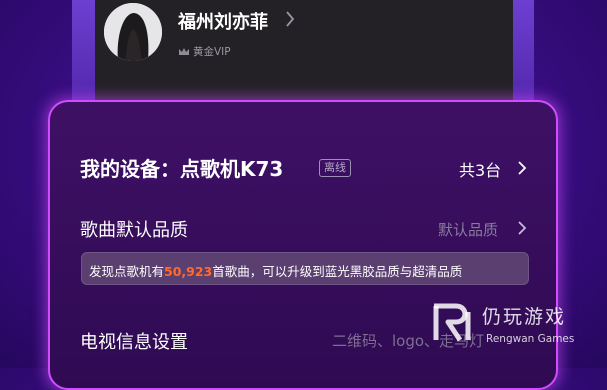 The height and width of the screenshot is (390, 607). Describe the element at coordinates (530, 339) in the screenshot. I see `watermark-brand-en: Rengwan Games` at that location.